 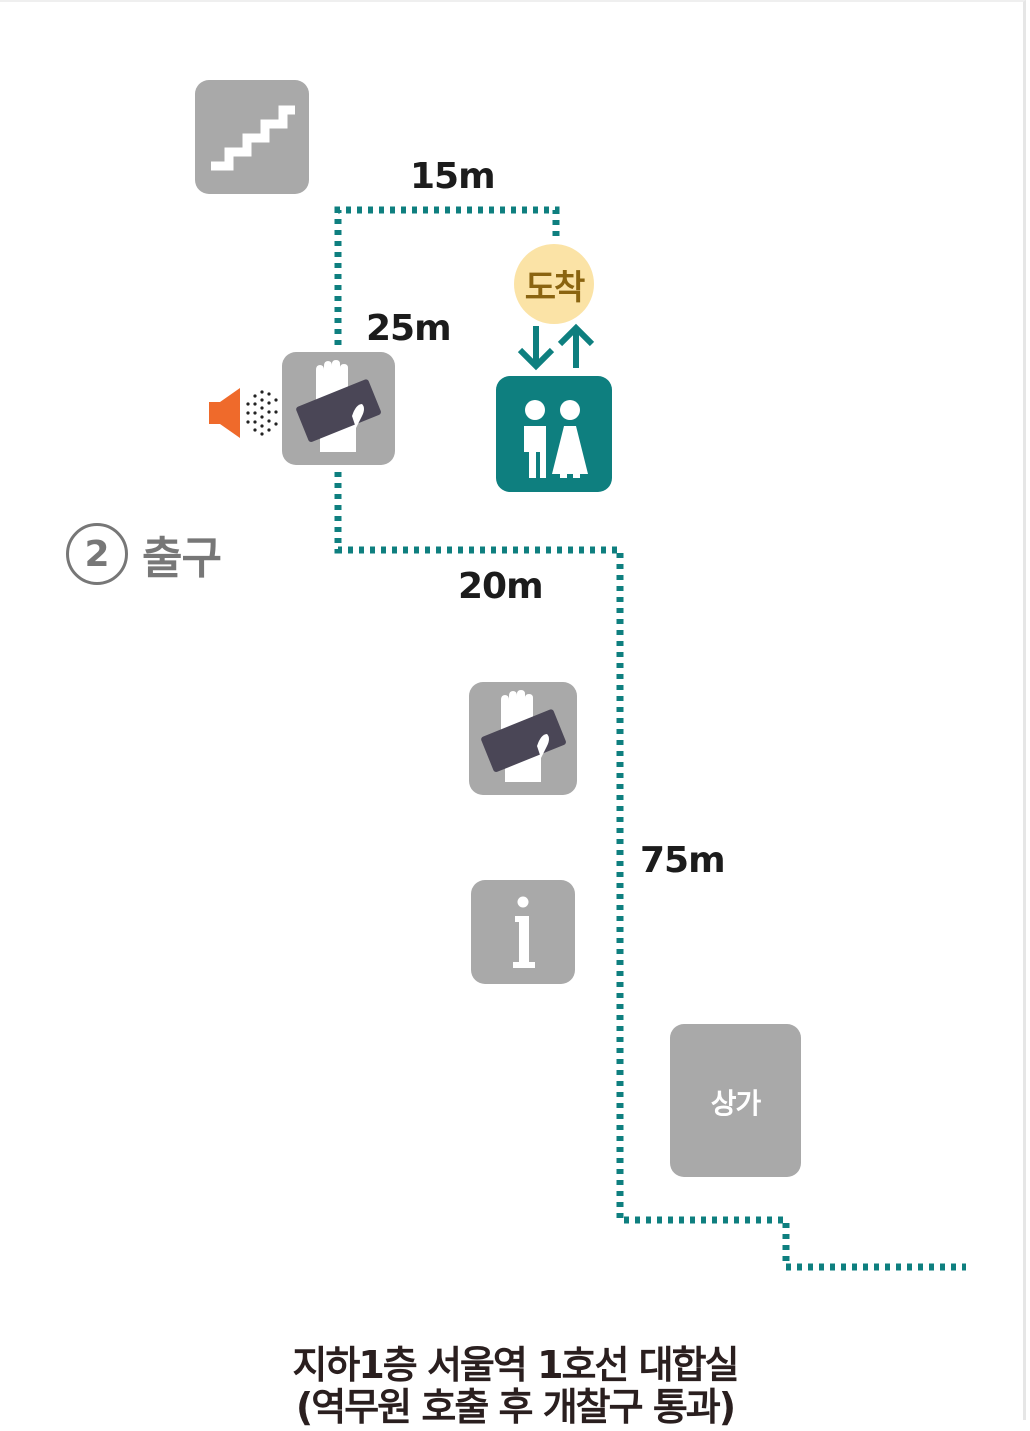 What do you see at coordinates (182, 558) in the screenshot?
I see `exit-label: 출구` at bounding box center [182, 558].